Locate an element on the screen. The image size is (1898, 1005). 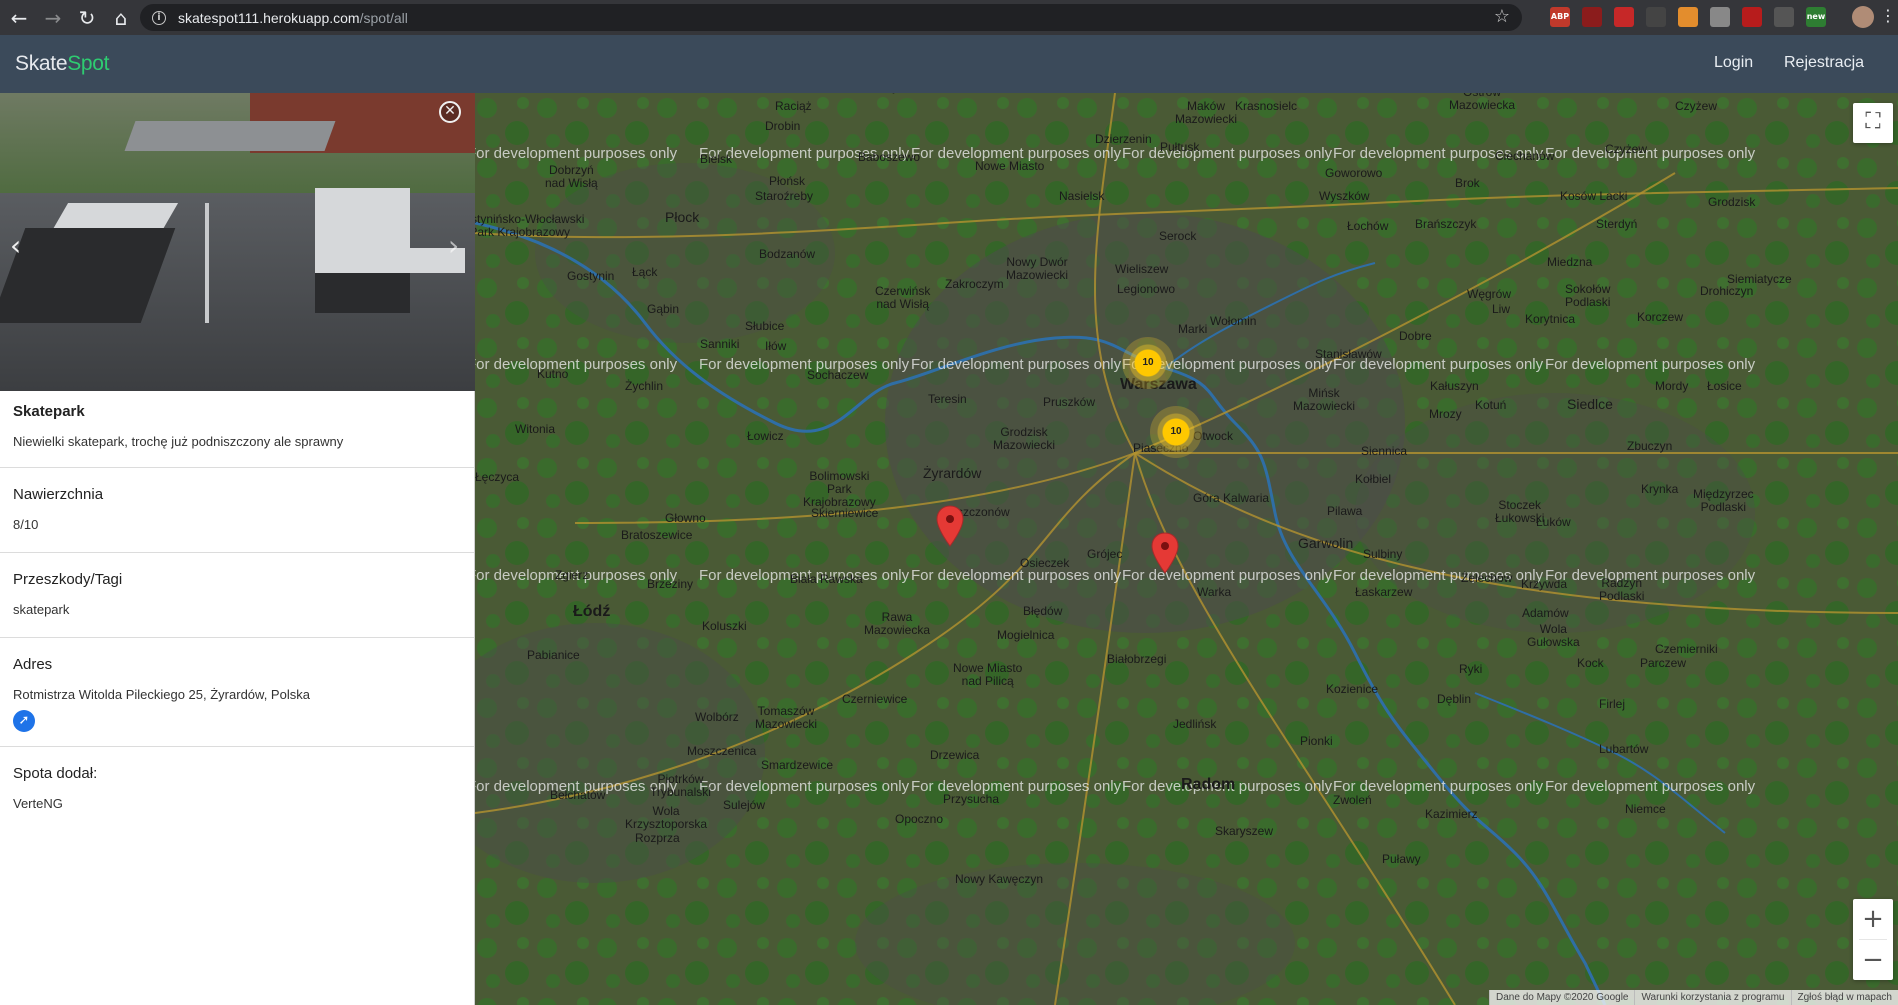
grey-square-icon is located at coordinates (1720, 17).